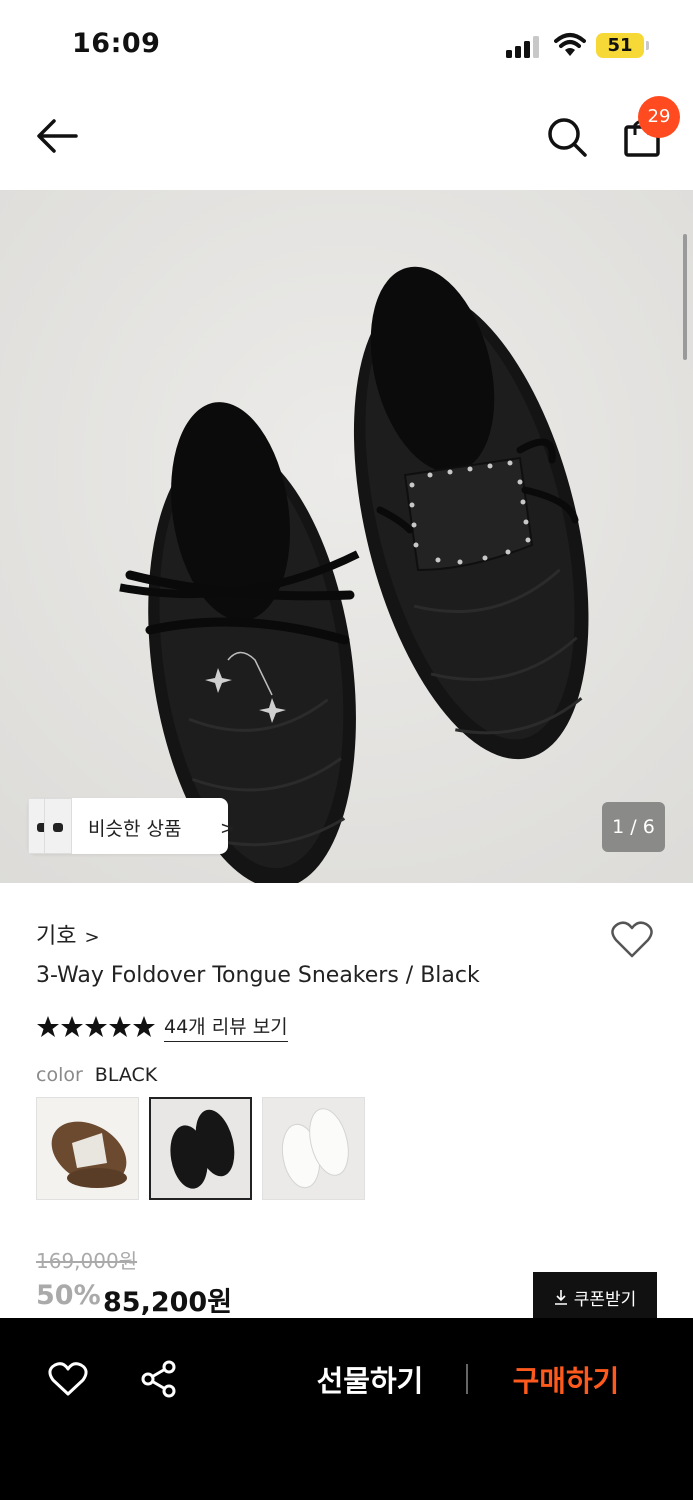 The image size is (693, 1500). What do you see at coordinates (346, 140) in the screenshot?
I see `top-nav: 29` at bounding box center [346, 140].